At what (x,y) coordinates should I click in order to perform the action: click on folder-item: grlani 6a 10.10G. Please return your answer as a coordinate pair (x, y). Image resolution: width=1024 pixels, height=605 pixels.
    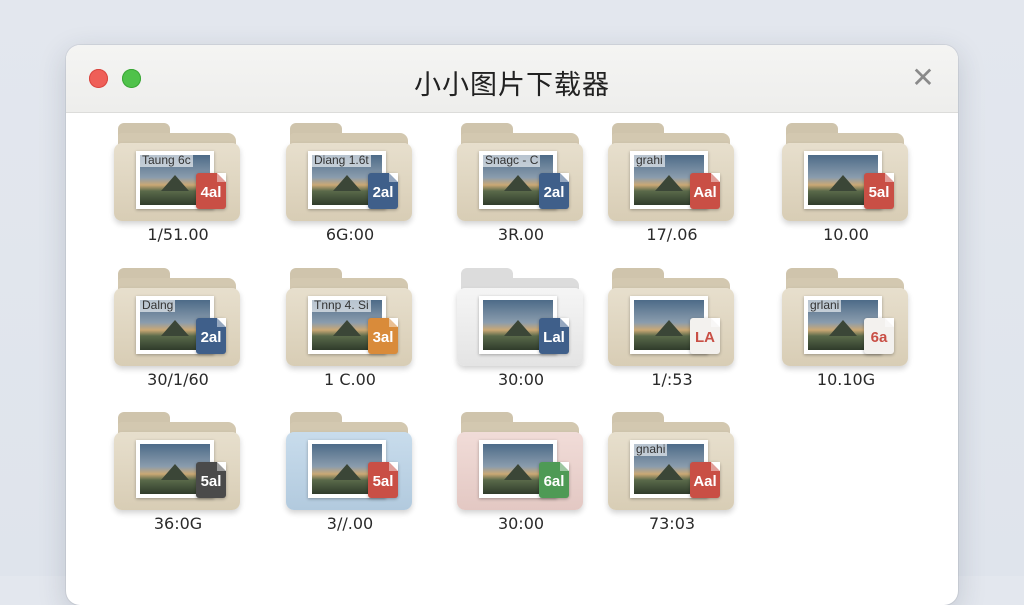
    Looking at the image, I should click on (846, 333).